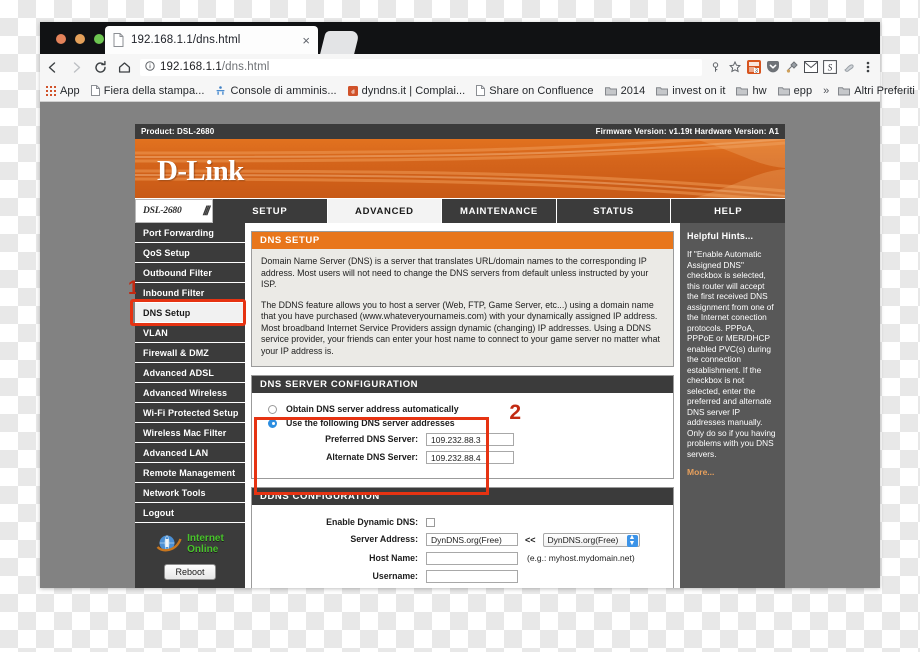  I want to click on brand-banner: D-Link, so click(460, 169).